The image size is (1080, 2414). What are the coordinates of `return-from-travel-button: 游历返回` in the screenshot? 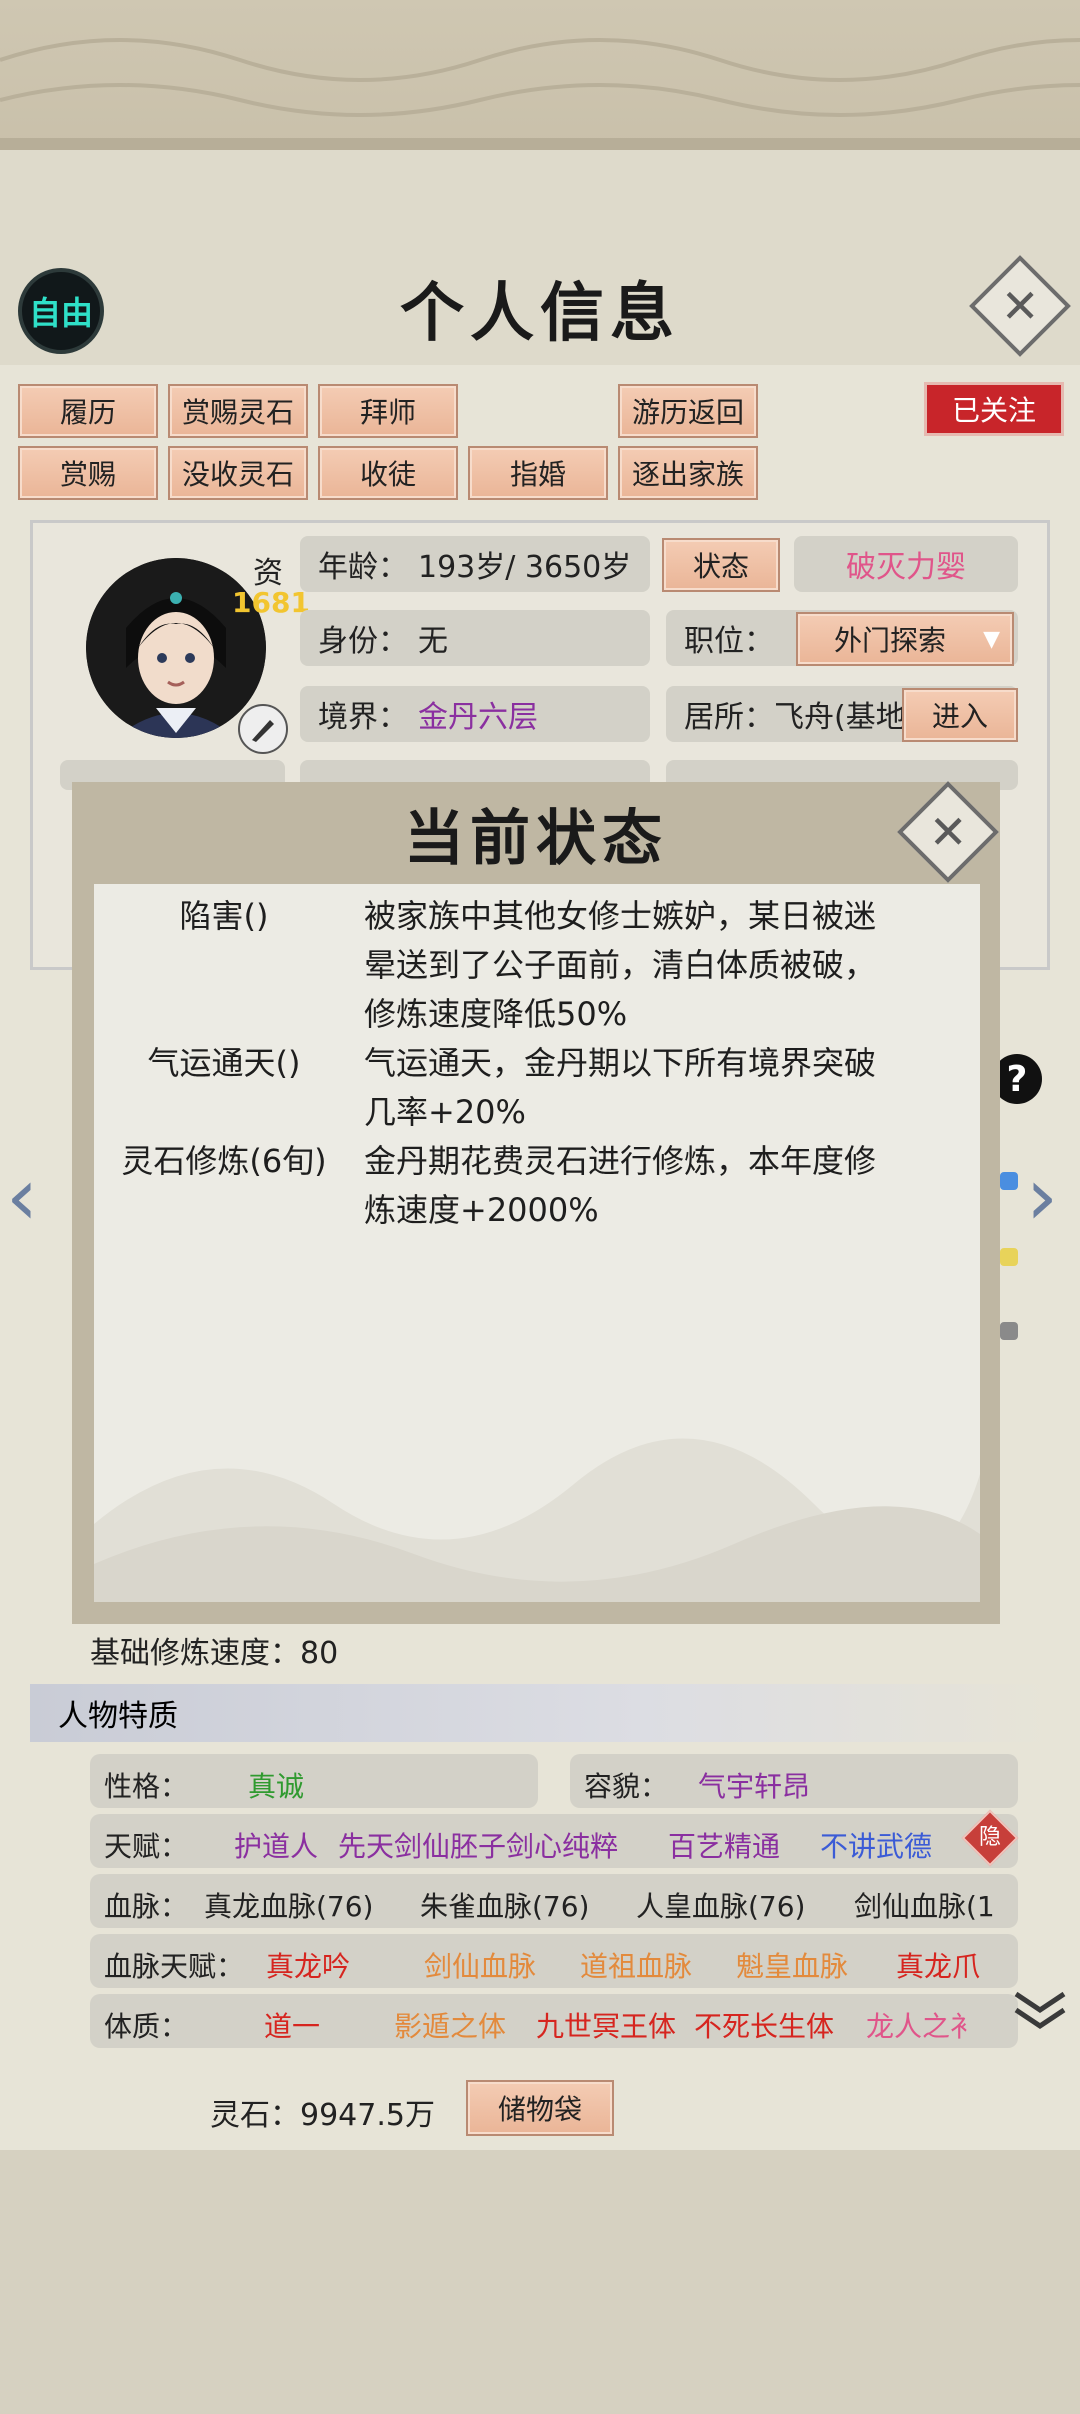 It's located at (688, 411).